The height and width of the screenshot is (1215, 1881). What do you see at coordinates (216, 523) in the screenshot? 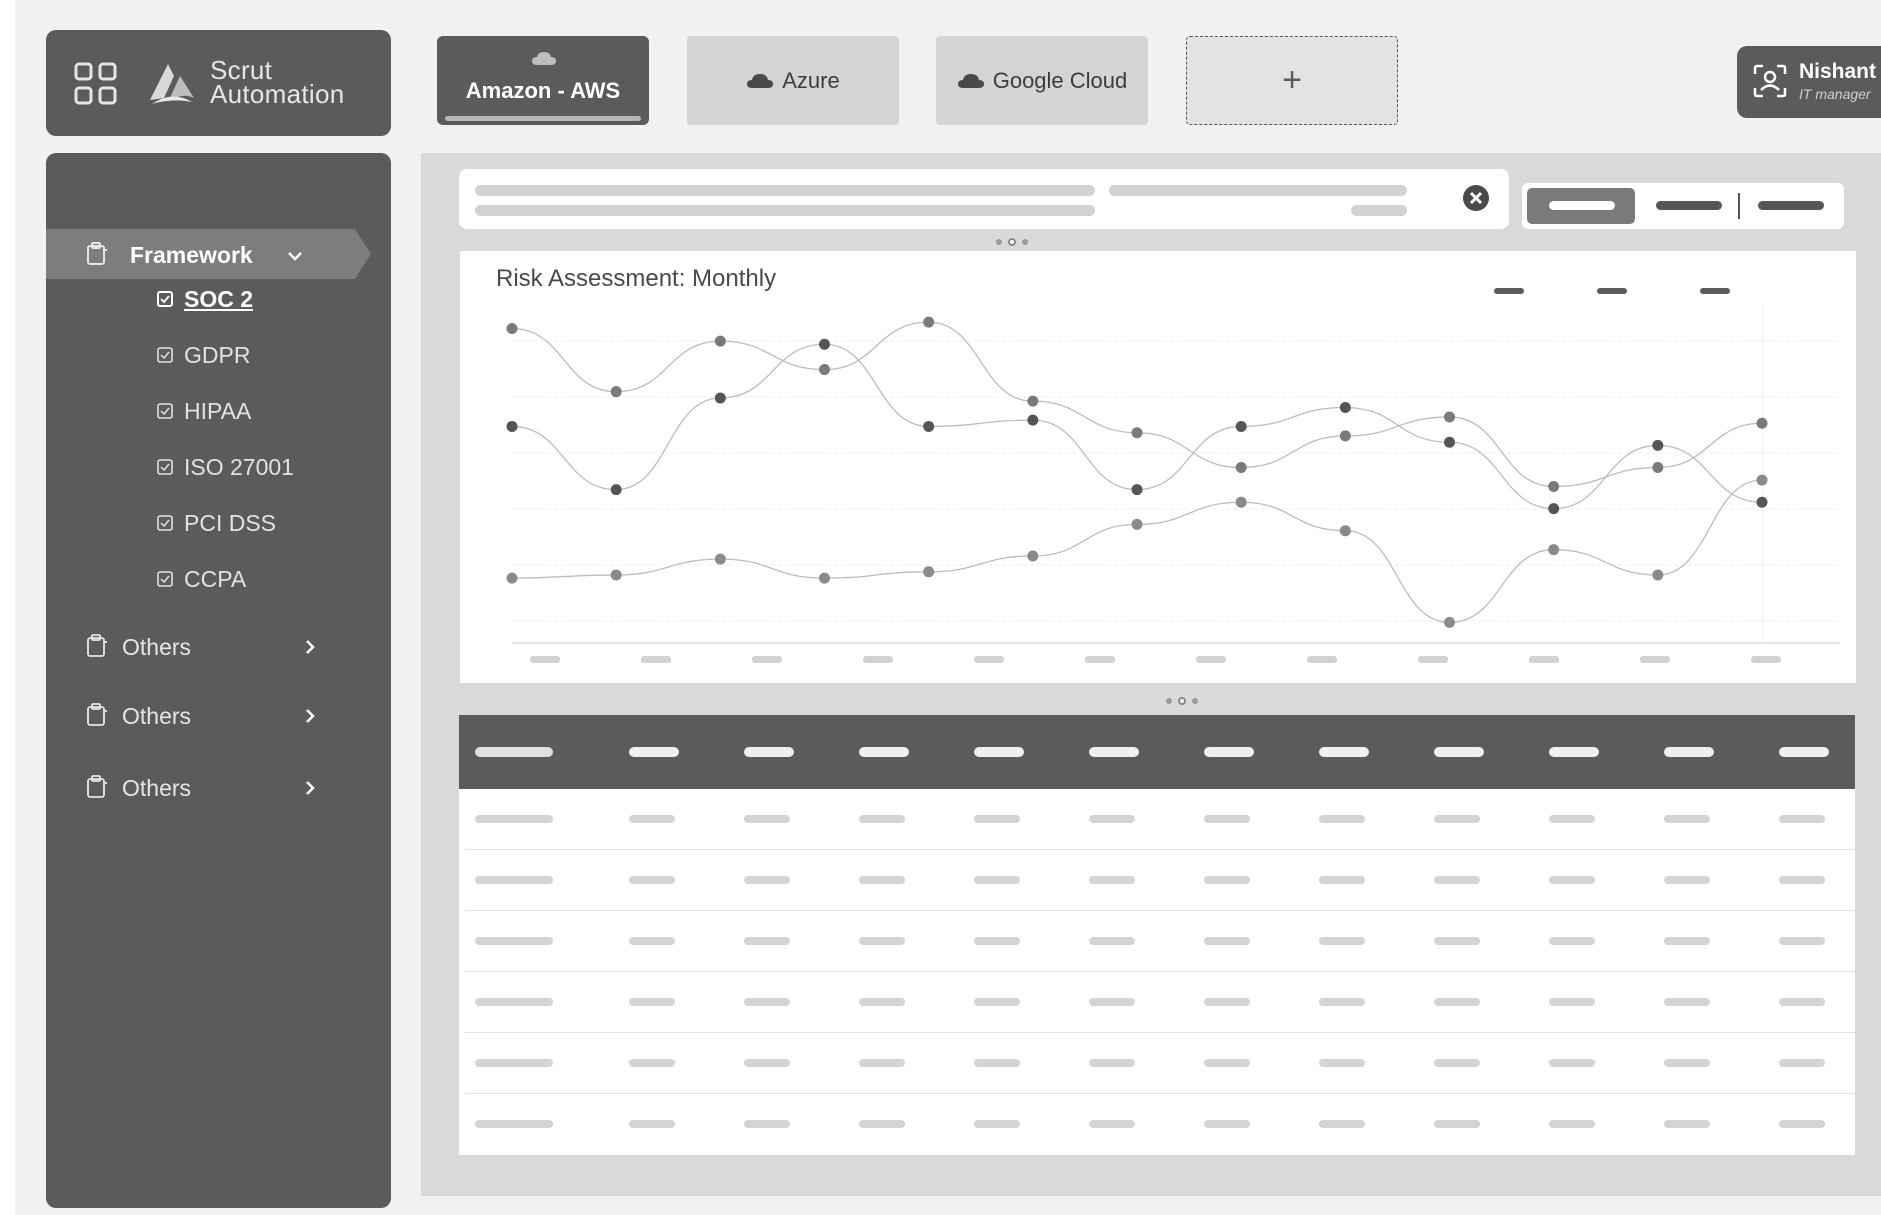
I see `sidebar-subitem-pcidss: PCI DSS` at bounding box center [216, 523].